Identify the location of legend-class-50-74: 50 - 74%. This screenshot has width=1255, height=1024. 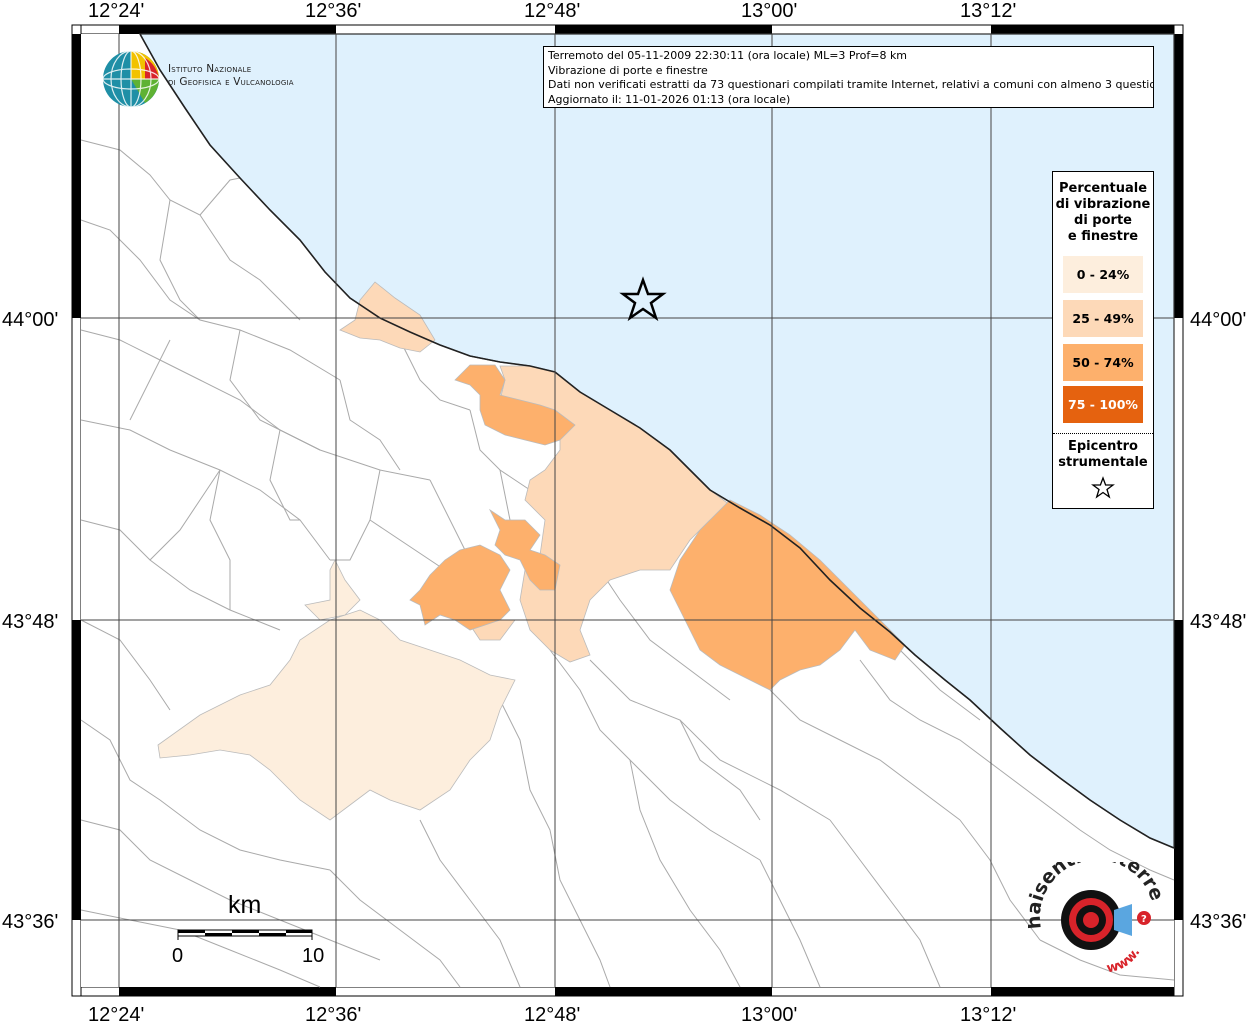
(1103, 362).